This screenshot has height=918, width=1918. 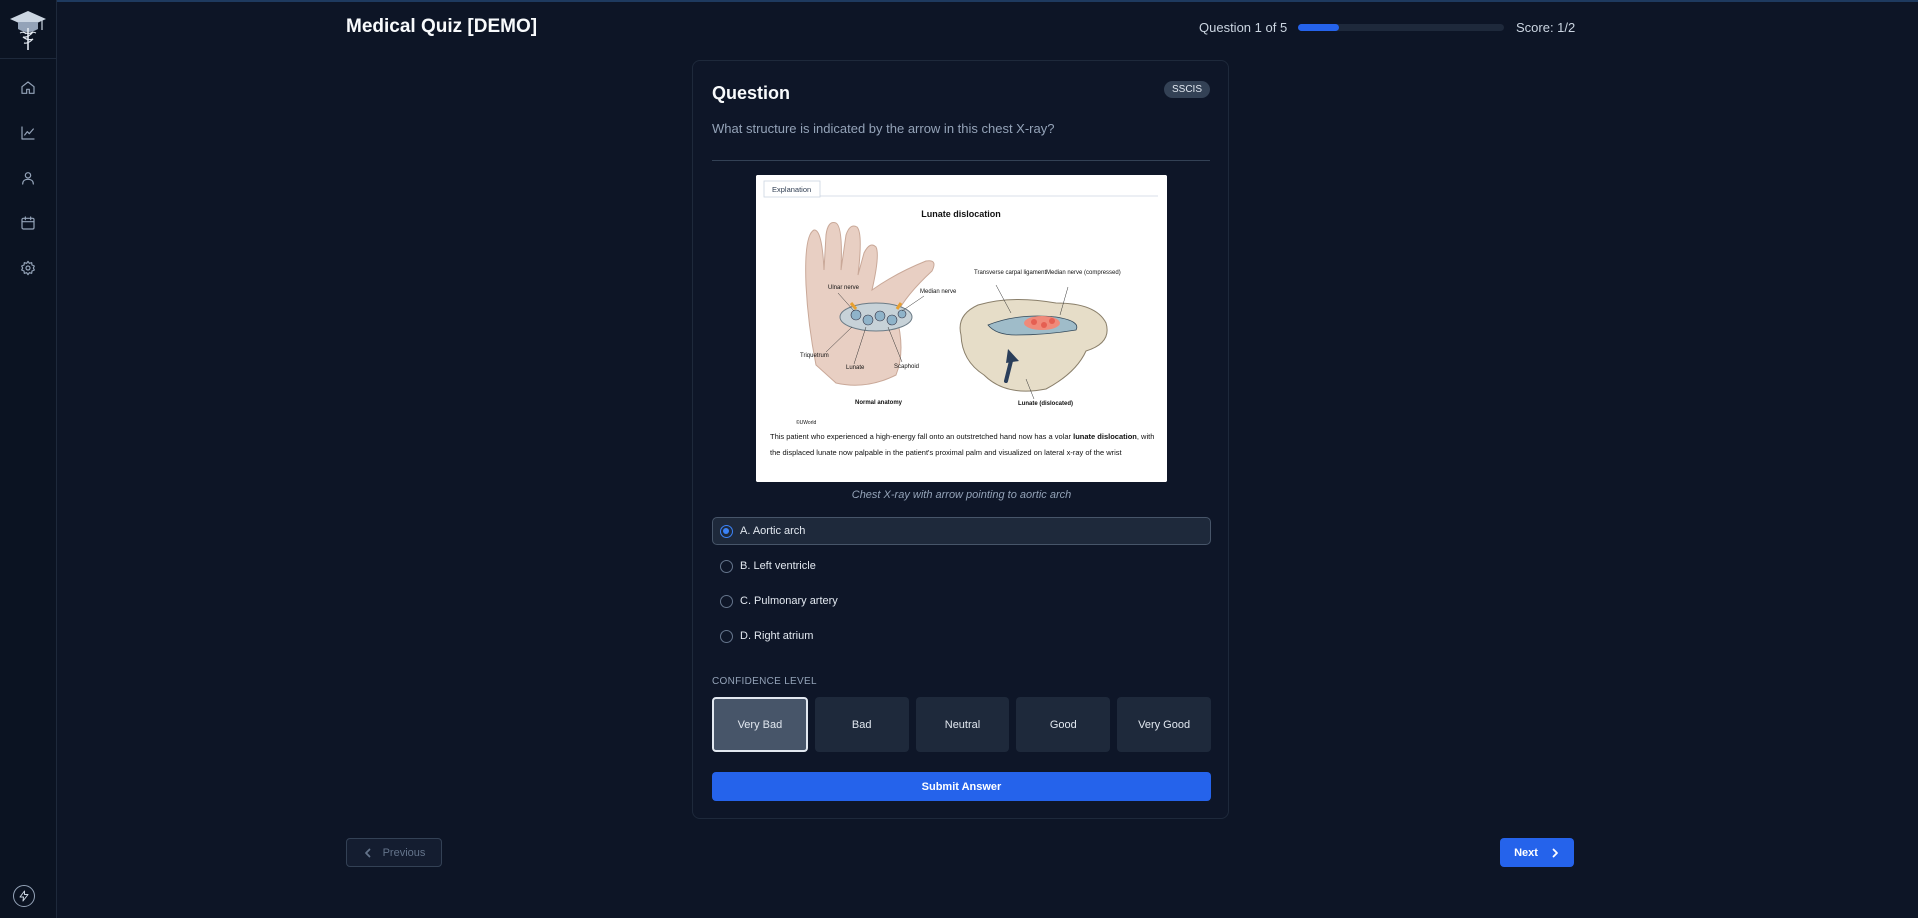 What do you see at coordinates (1546, 27) in the screenshot?
I see `score-text: Score: 1/2` at bounding box center [1546, 27].